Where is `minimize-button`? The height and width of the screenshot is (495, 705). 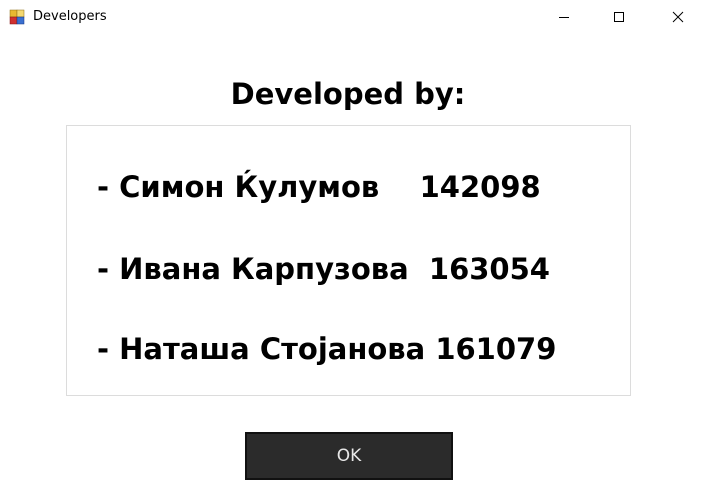 minimize-button is located at coordinates (564, 17).